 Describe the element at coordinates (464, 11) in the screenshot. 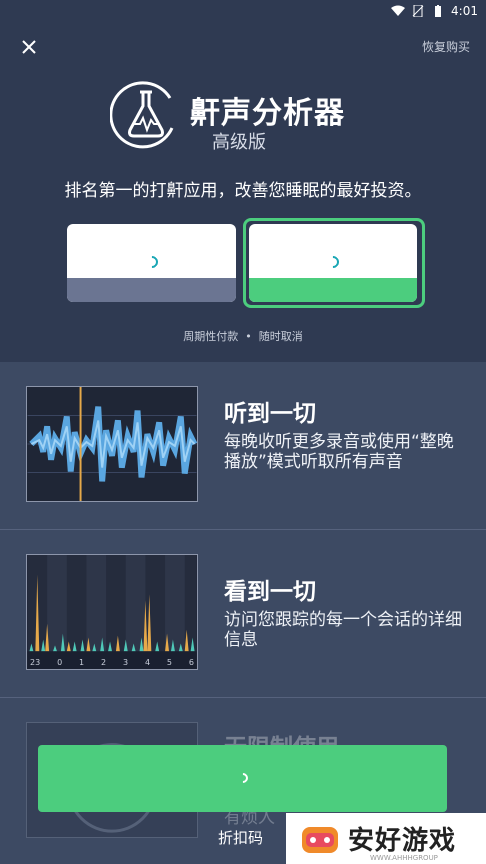

I see `clock: 4:01` at that location.